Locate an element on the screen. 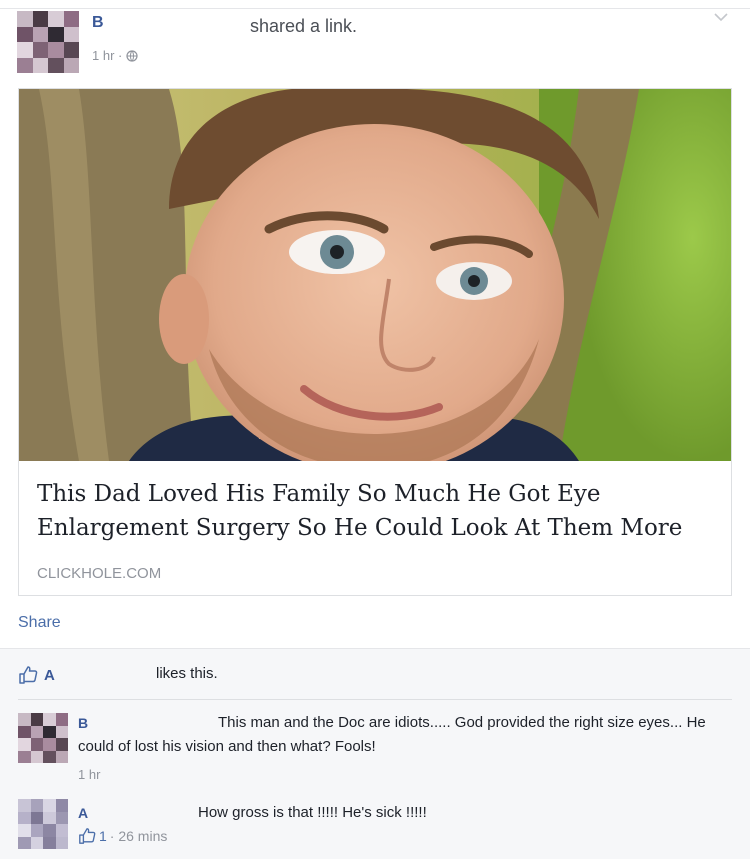 This screenshot has height=859, width=750. comment-time: · 26 mins is located at coordinates (139, 836).